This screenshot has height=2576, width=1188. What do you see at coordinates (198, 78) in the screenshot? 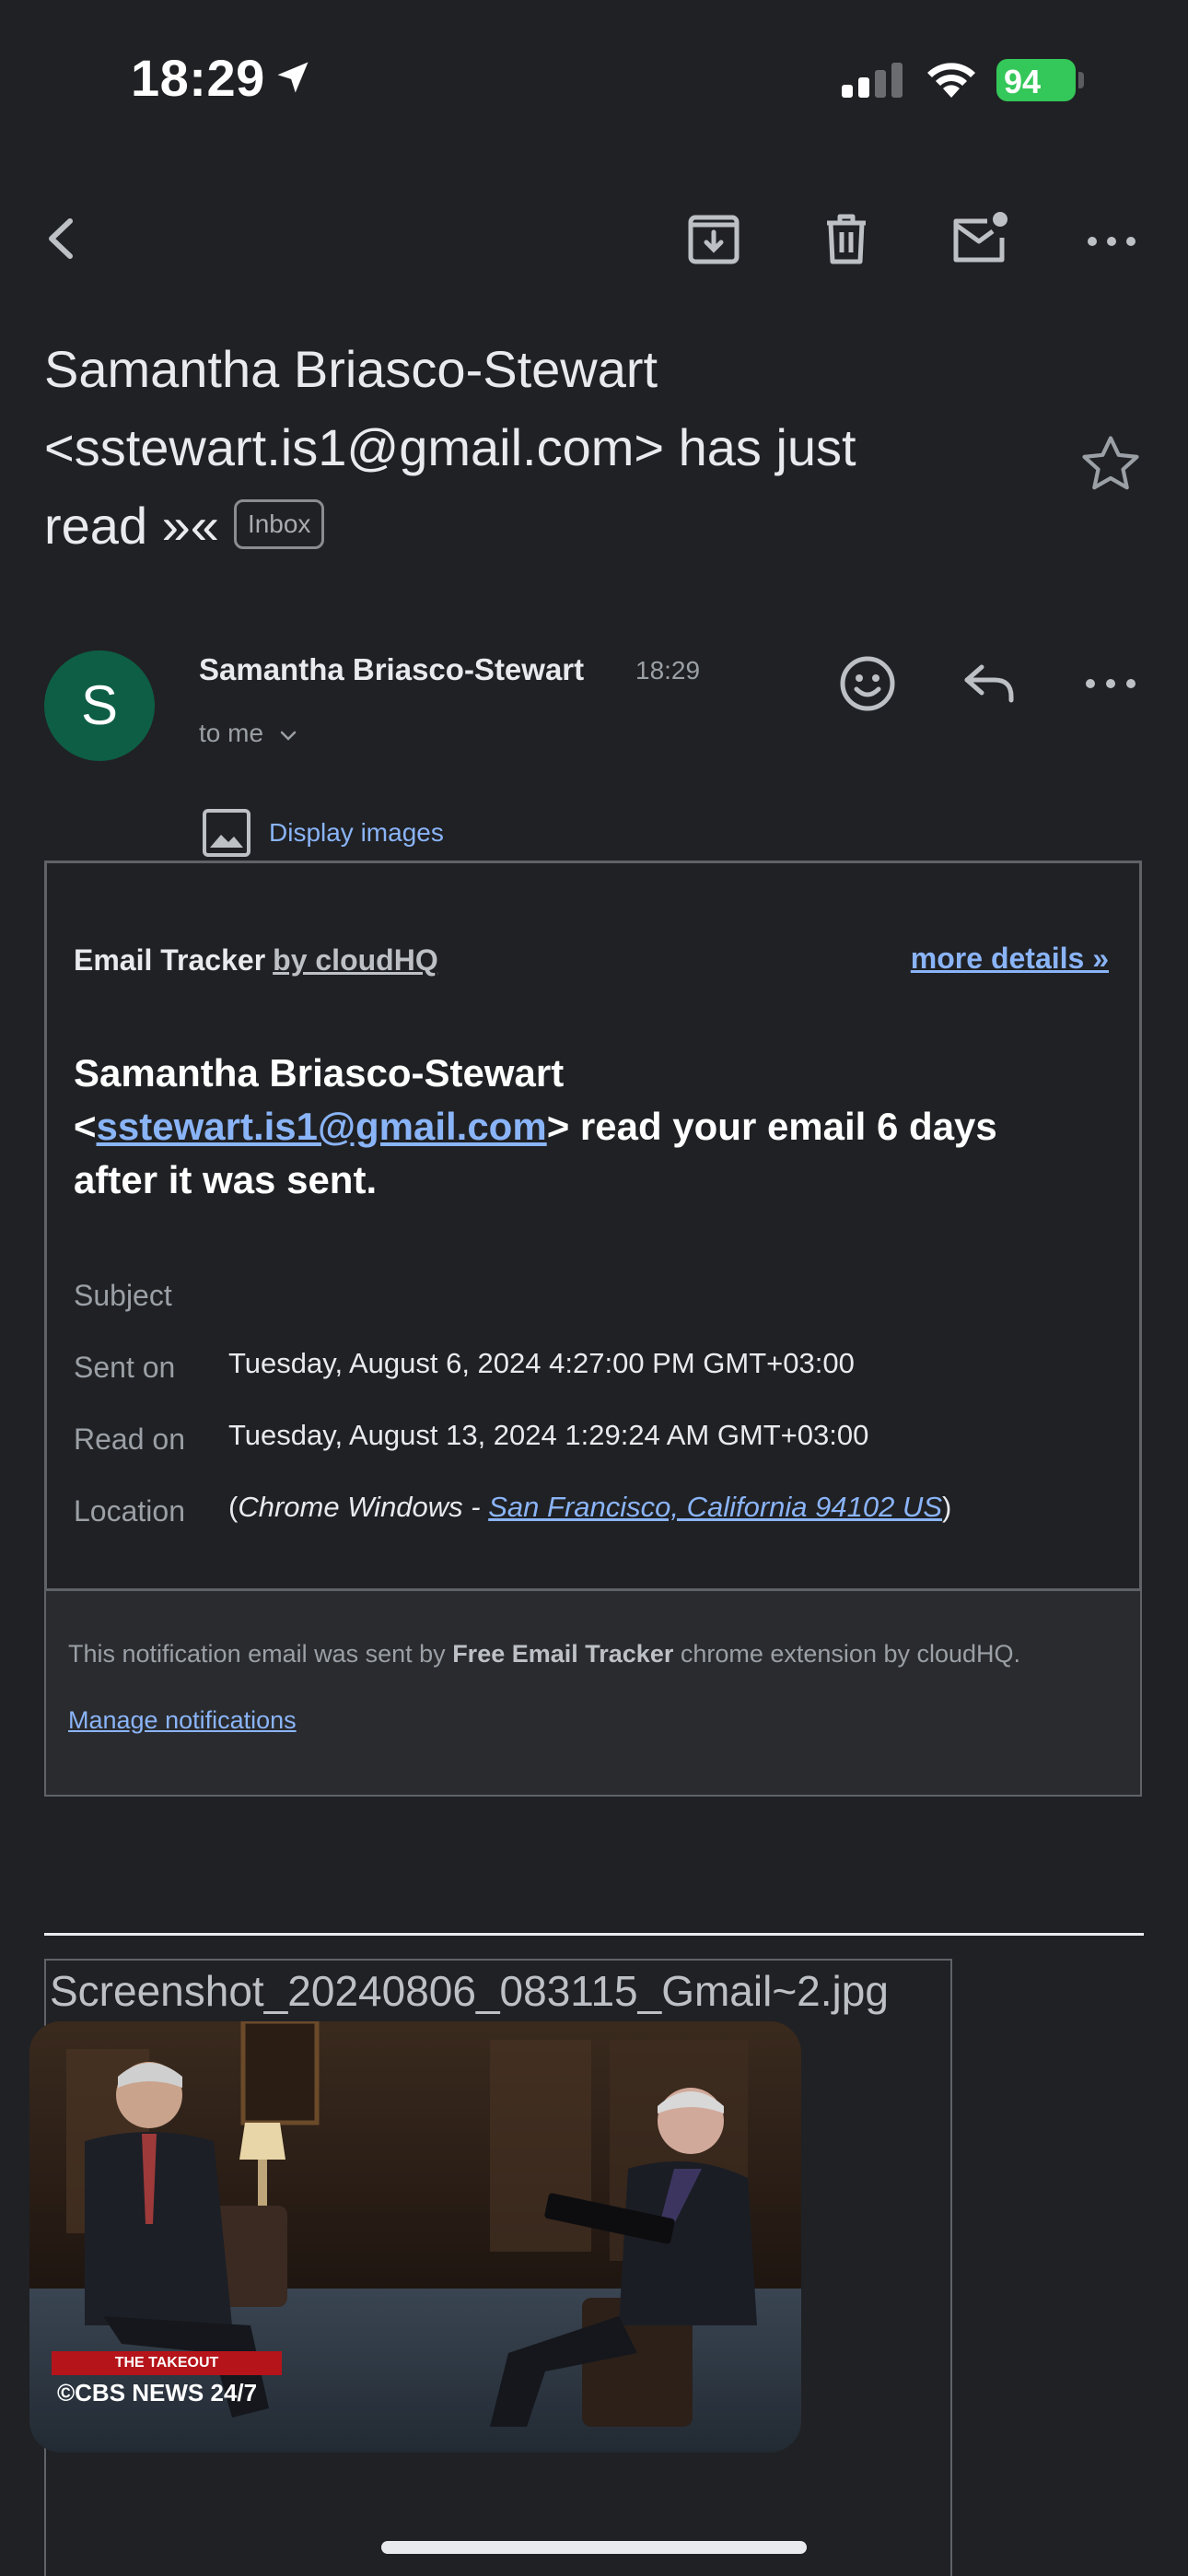
I see `status-time: 18:29` at bounding box center [198, 78].